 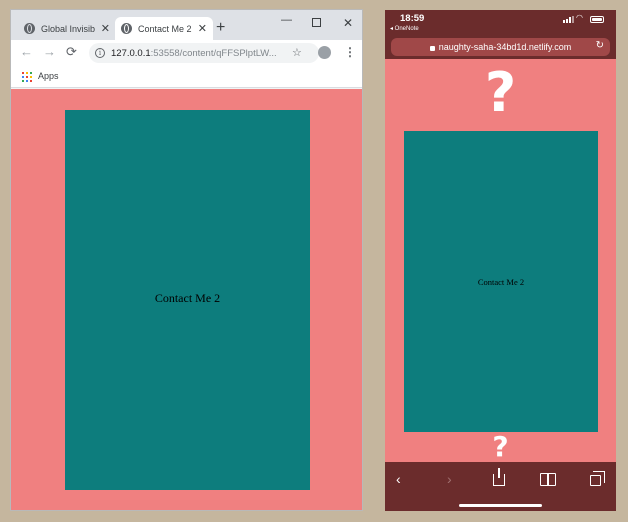 What do you see at coordinates (131, 53) in the screenshot?
I see `url-host: 127.0.0.1` at bounding box center [131, 53].